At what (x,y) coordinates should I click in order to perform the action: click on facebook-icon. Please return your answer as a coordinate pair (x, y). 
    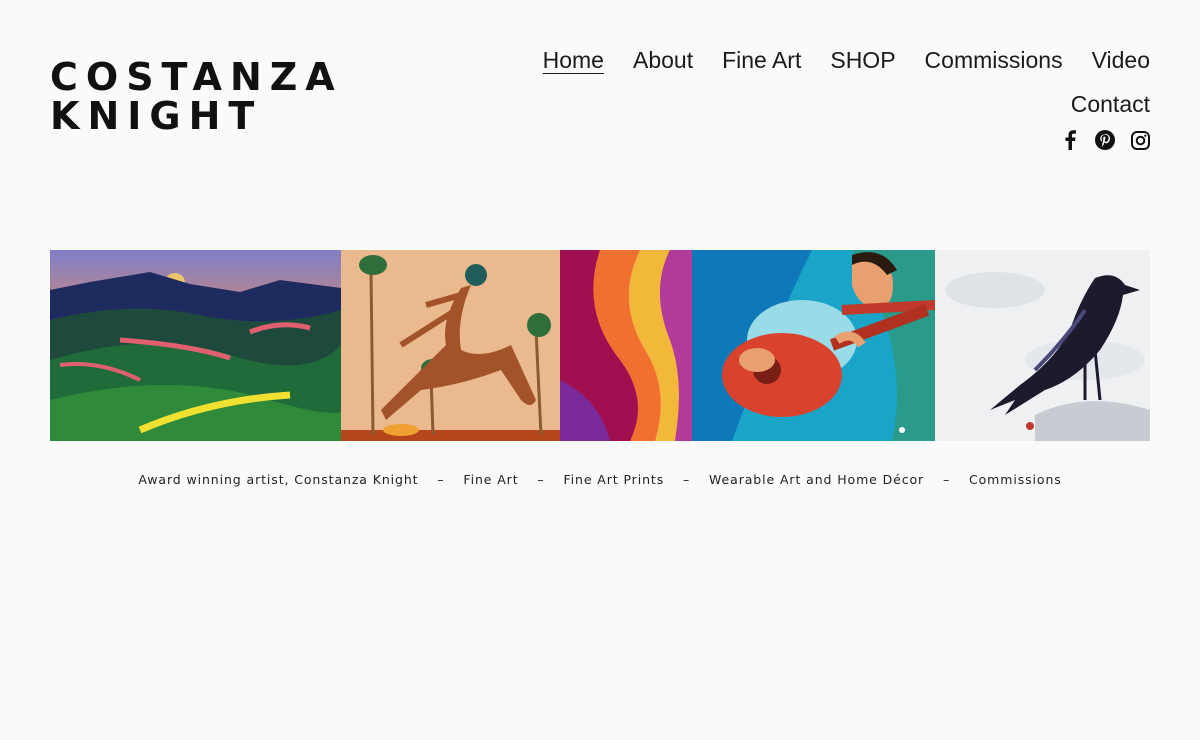
    Looking at the image, I should click on (1070, 140).